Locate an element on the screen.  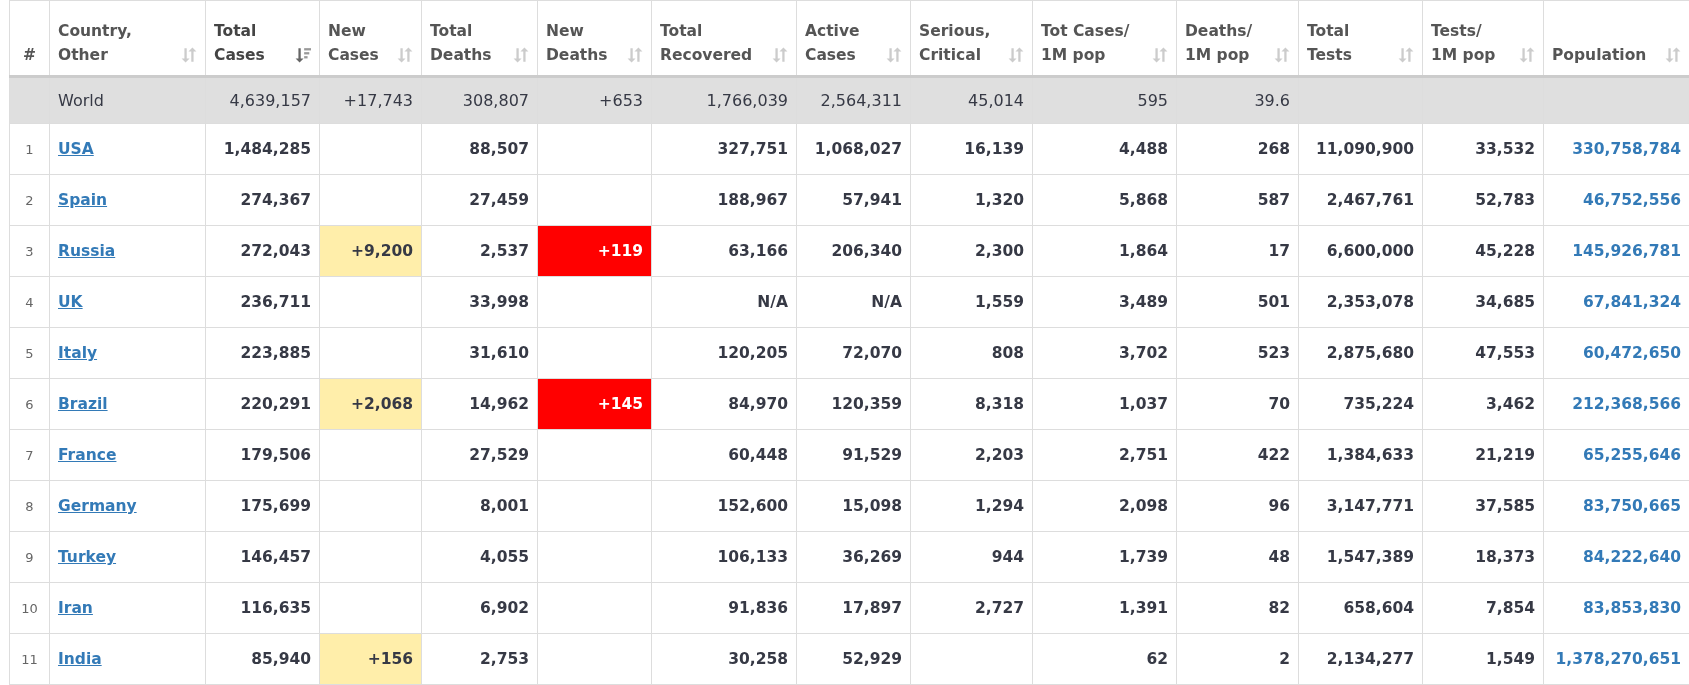
rank-number: 4 is located at coordinates (29, 302).